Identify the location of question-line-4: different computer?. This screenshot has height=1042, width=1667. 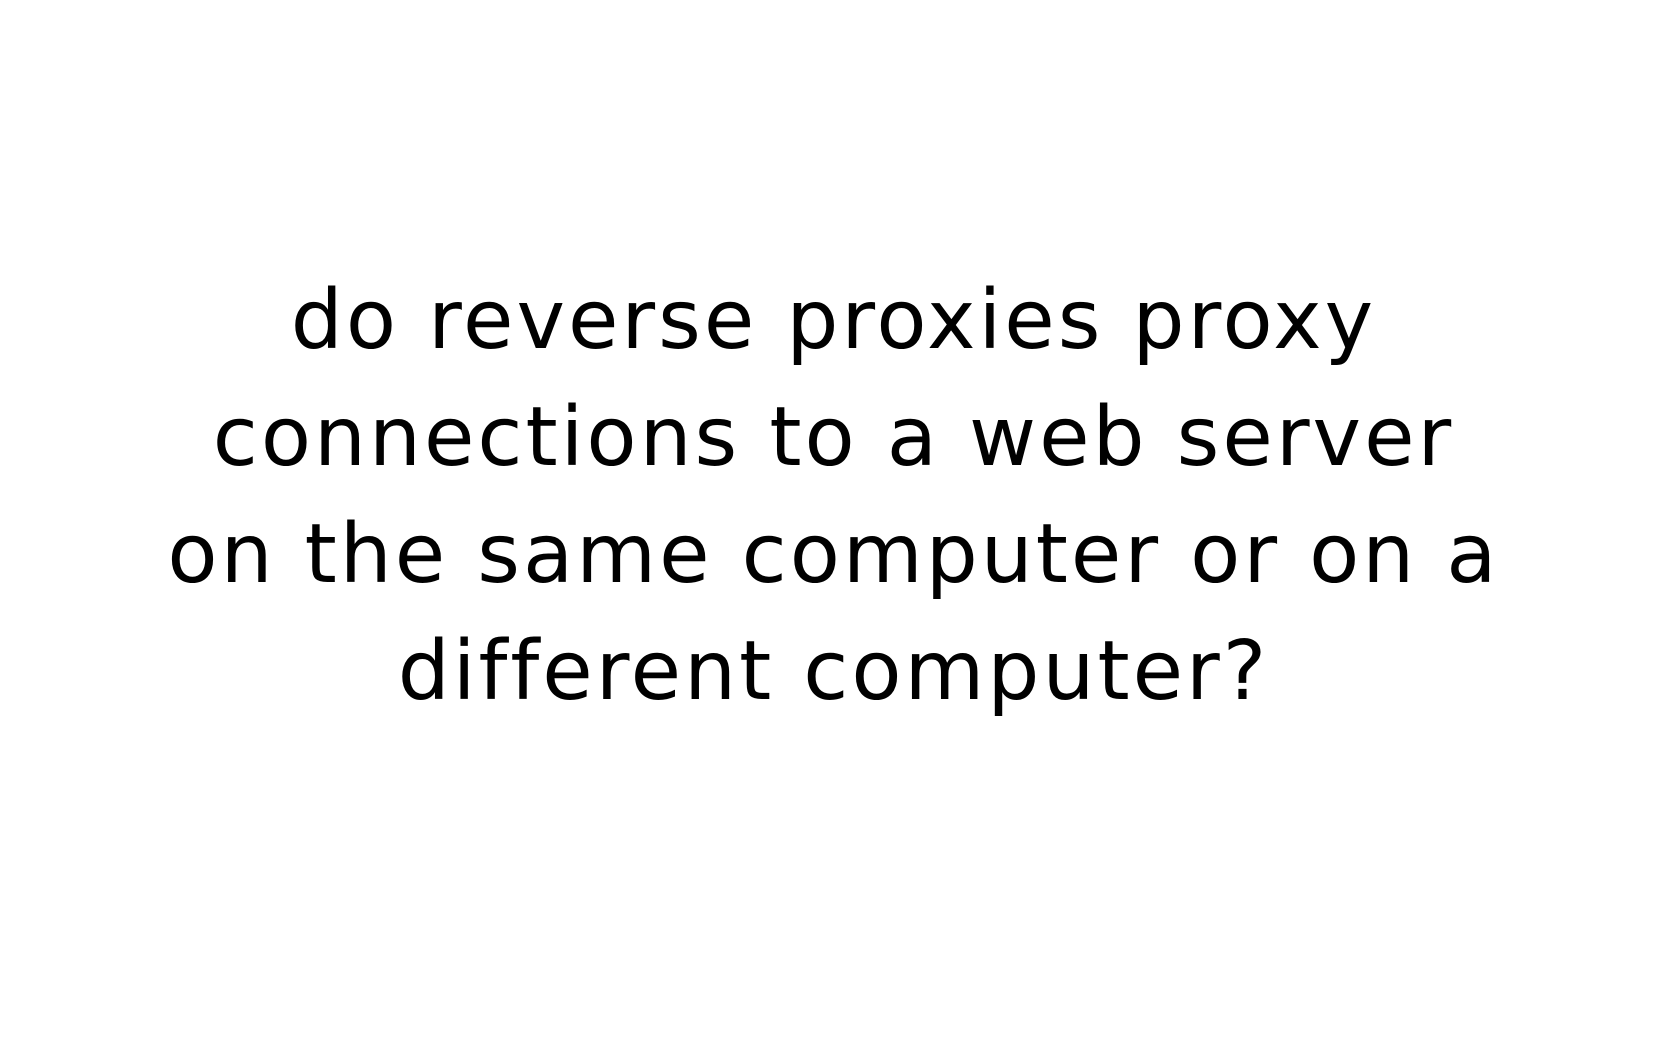
(833, 671).